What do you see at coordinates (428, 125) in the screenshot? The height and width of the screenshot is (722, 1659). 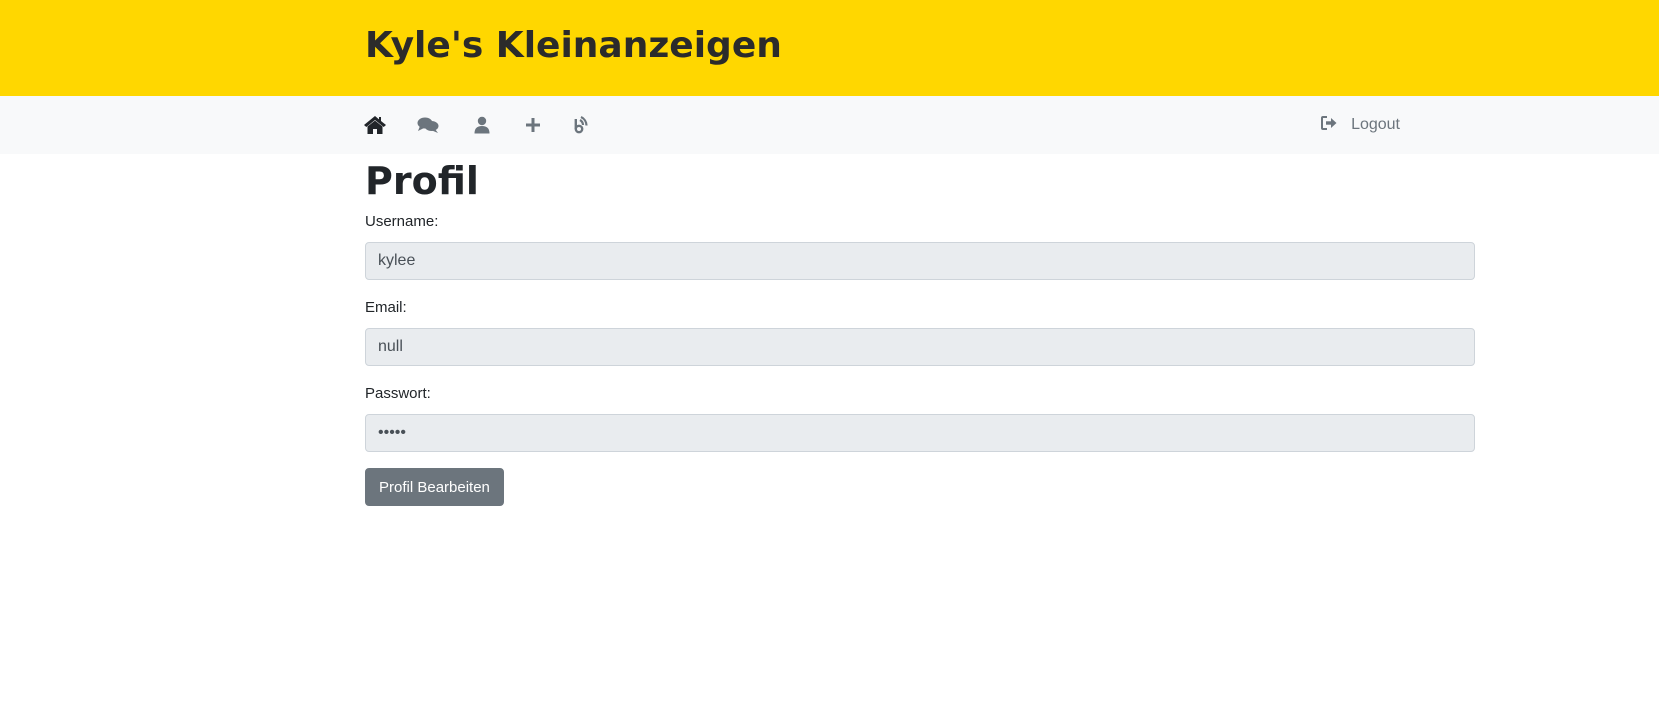 I see `messages-icon` at bounding box center [428, 125].